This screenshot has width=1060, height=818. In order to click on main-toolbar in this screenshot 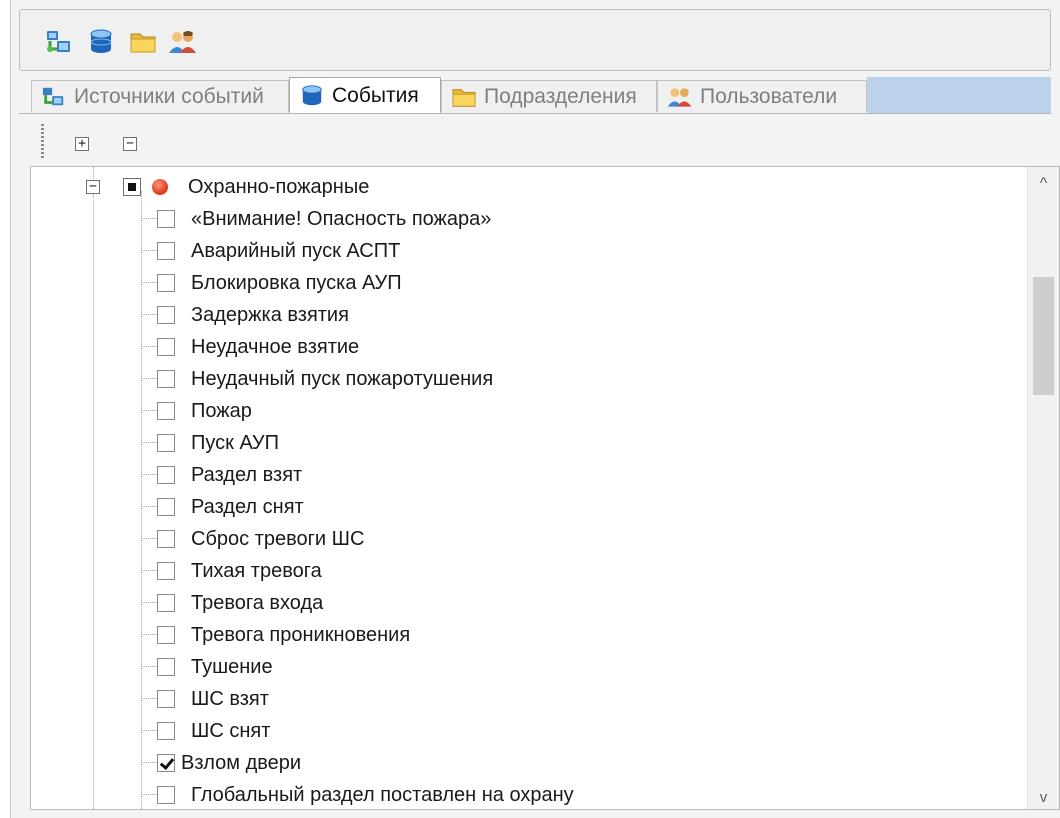, I will do `click(535, 40)`.